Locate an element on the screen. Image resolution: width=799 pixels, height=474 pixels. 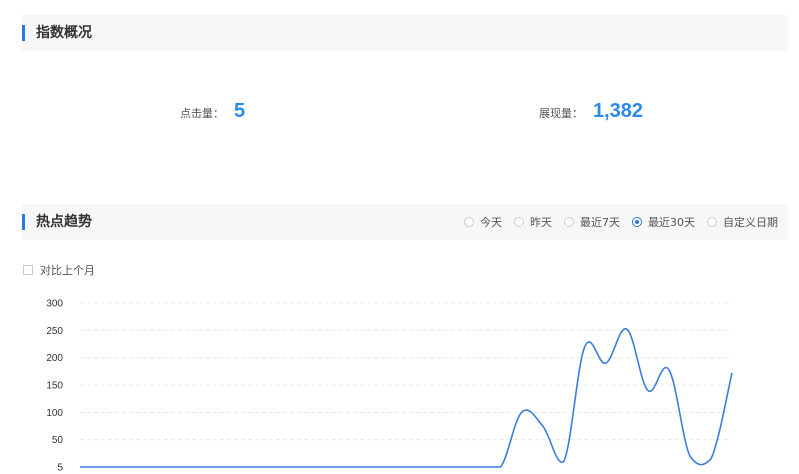
range-label: 昨天 is located at coordinates (541, 222).